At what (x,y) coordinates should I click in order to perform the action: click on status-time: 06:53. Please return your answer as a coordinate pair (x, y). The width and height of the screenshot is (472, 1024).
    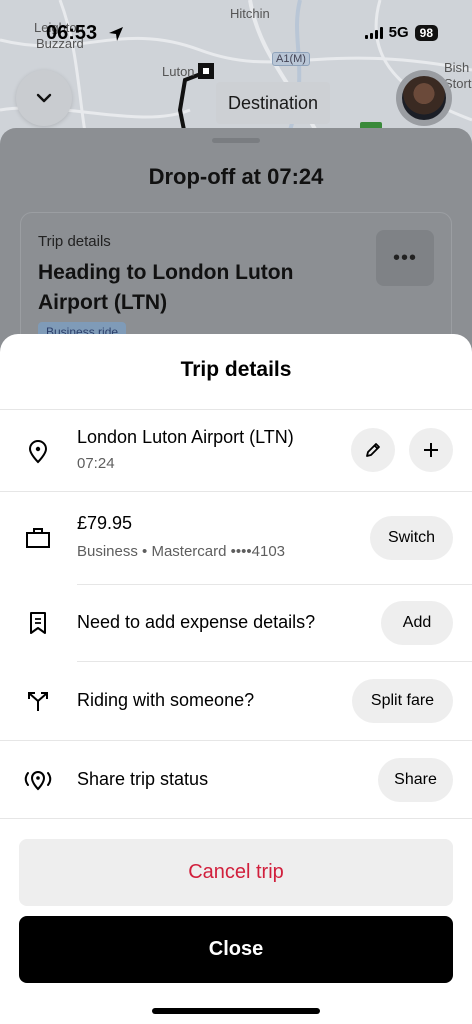
    Looking at the image, I should click on (72, 33).